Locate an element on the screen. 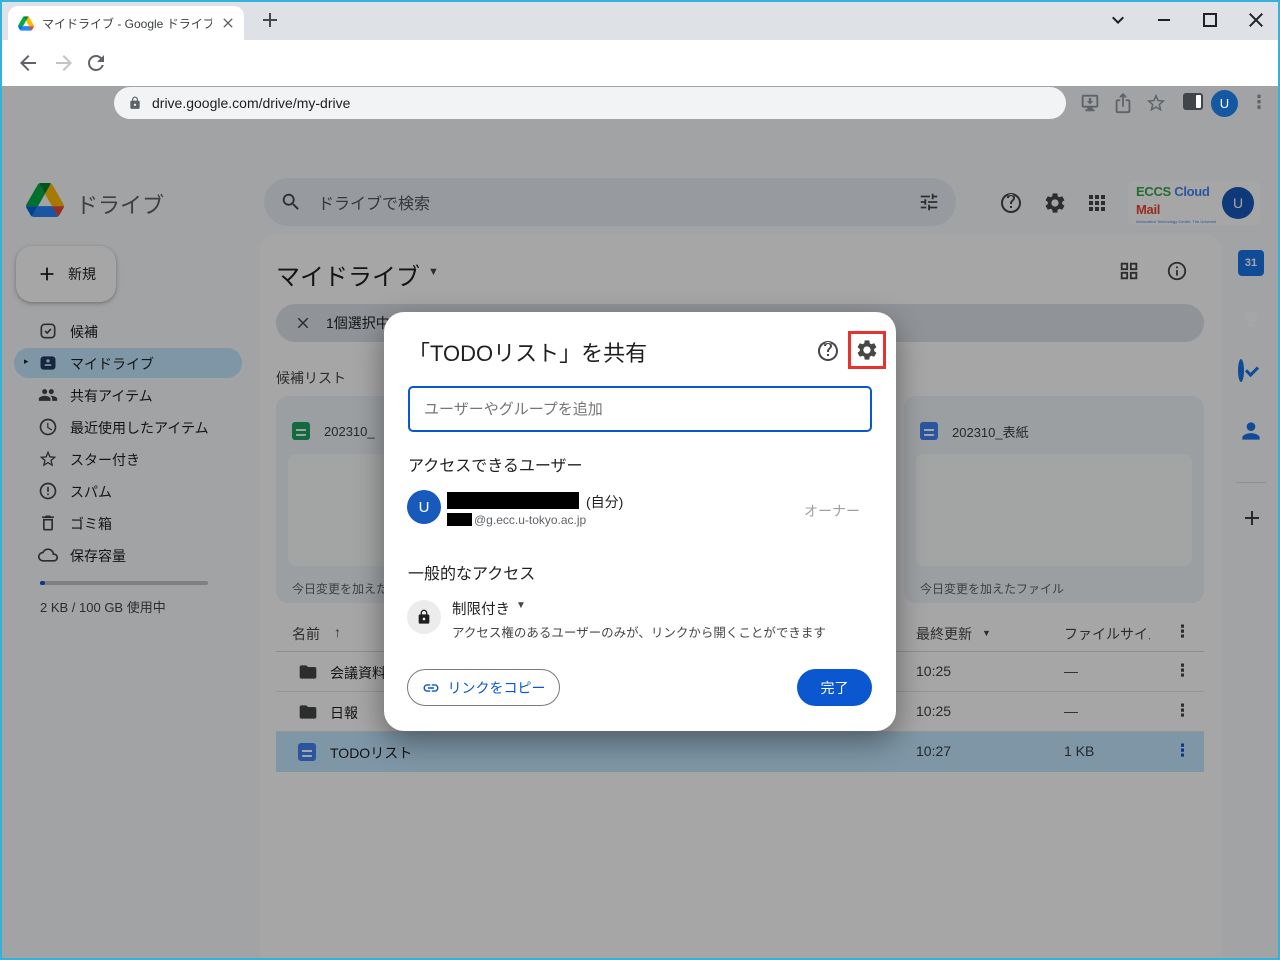 The width and height of the screenshot is (1280, 960). dialog-settings-gear-icon is located at coordinates (867, 350).